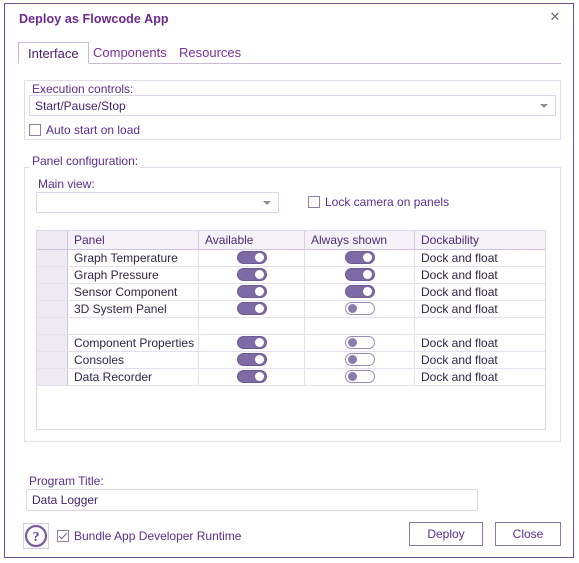 The width and height of the screenshot is (579, 563). What do you see at coordinates (133, 343) in the screenshot?
I see `cell-panel: Component Properties` at bounding box center [133, 343].